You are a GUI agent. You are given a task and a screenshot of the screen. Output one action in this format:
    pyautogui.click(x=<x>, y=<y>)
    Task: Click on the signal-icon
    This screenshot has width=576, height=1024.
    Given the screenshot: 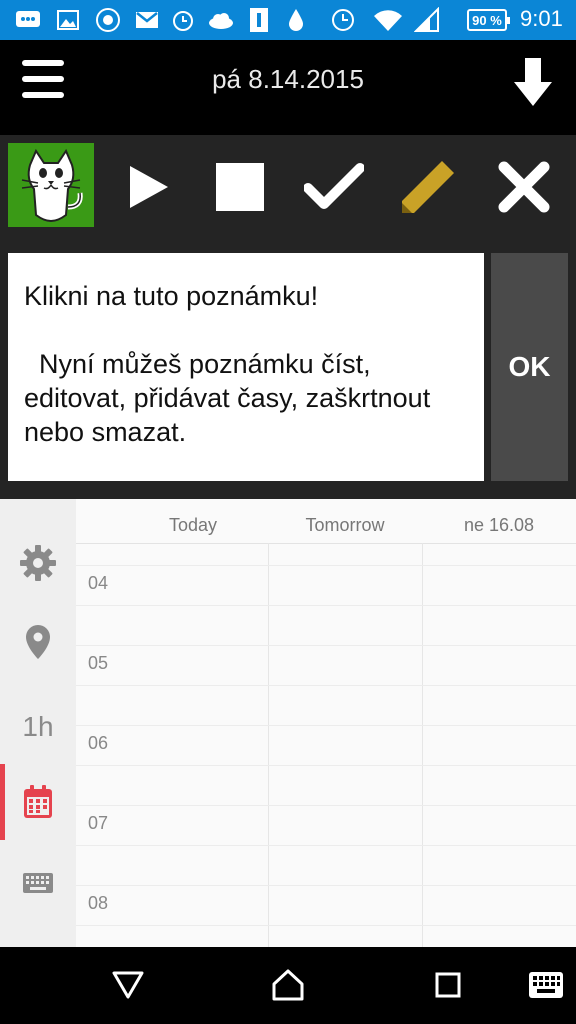 What is the action you would take?
    pyautogui.click(x=427, y=19)
    